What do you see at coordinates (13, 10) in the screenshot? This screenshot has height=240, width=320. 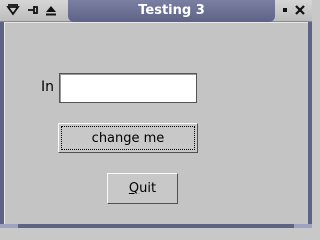 I see `triangle-down-icon` at bounding box center [13, 10].